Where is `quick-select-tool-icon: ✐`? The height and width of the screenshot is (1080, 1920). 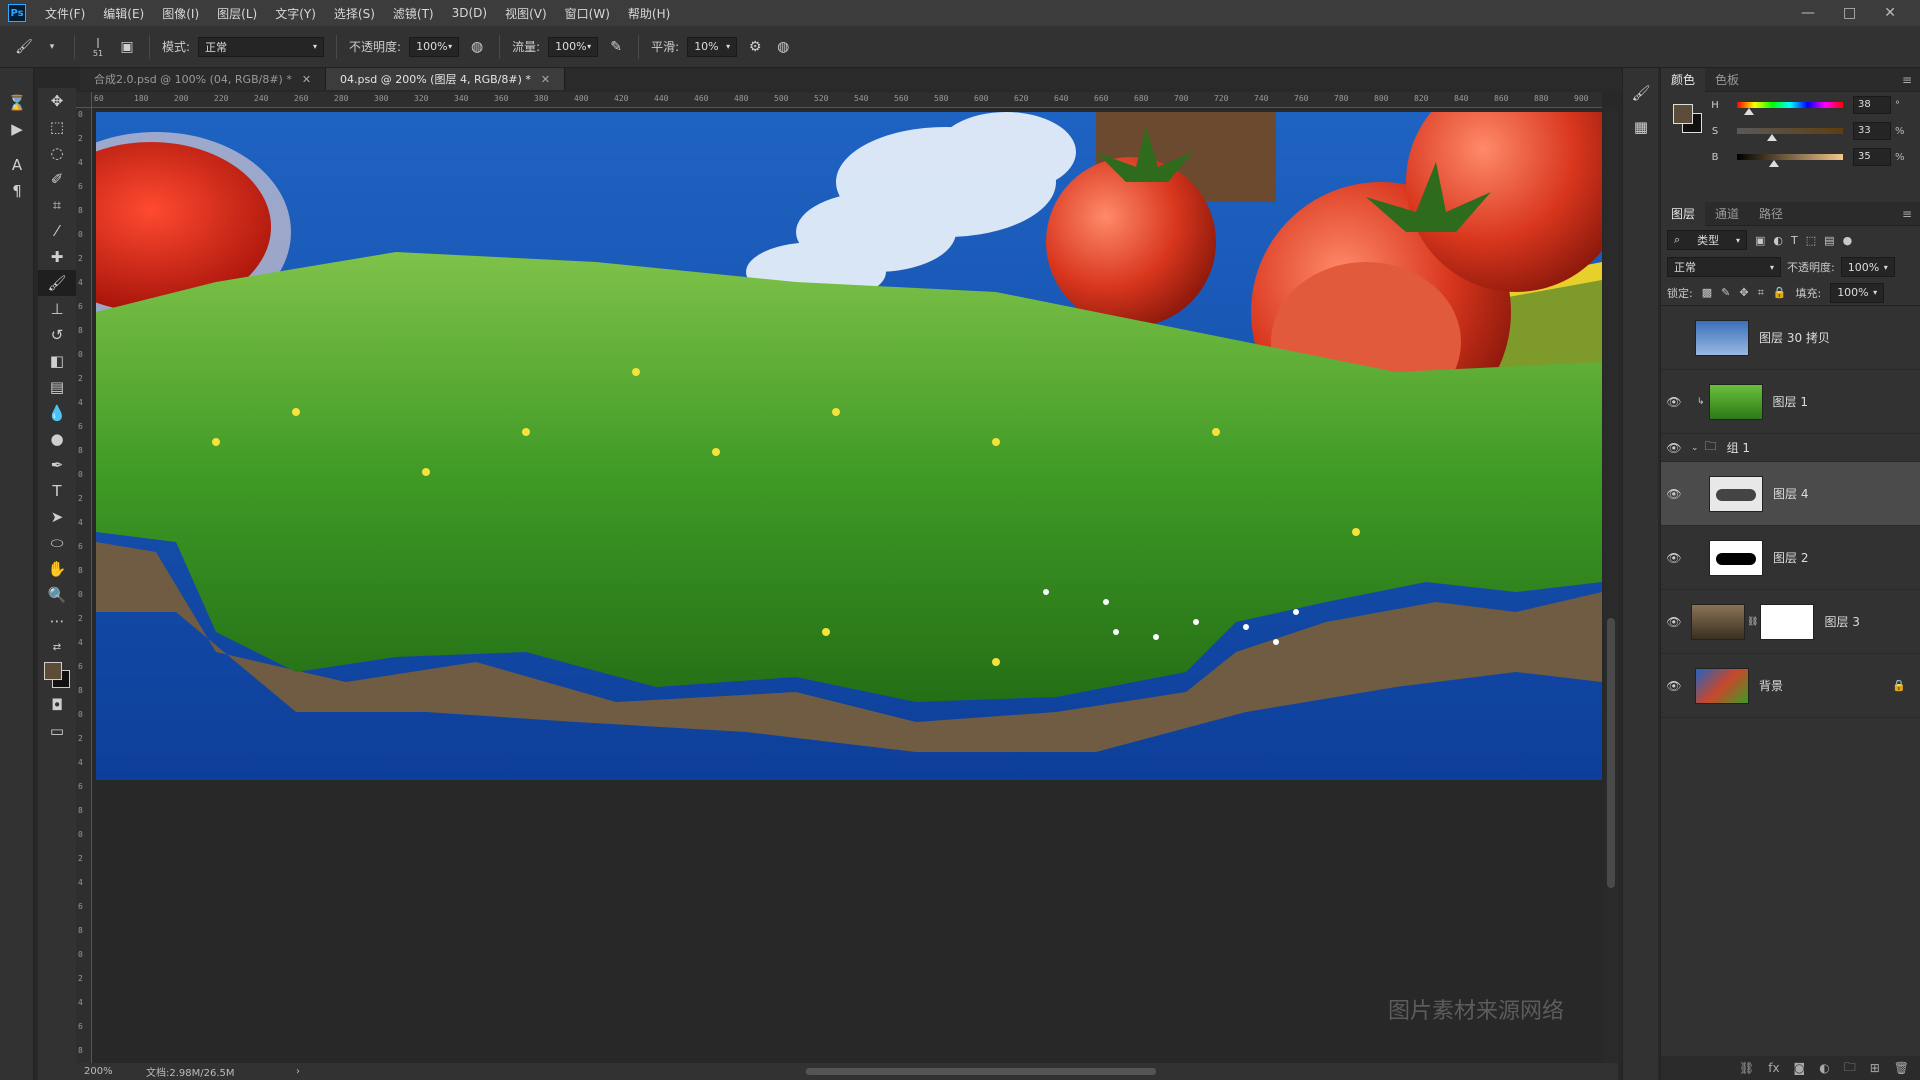 quick-select-tool-icon: ✐ is located at coordinates (57, 179).